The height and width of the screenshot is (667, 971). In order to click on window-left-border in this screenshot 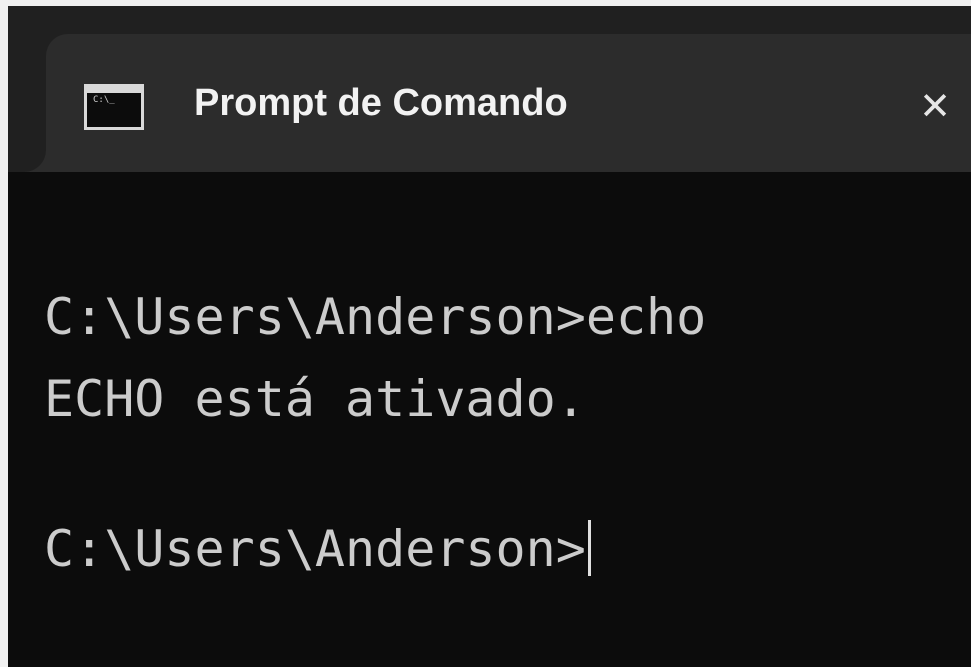, I will do `click(4, 333)`.